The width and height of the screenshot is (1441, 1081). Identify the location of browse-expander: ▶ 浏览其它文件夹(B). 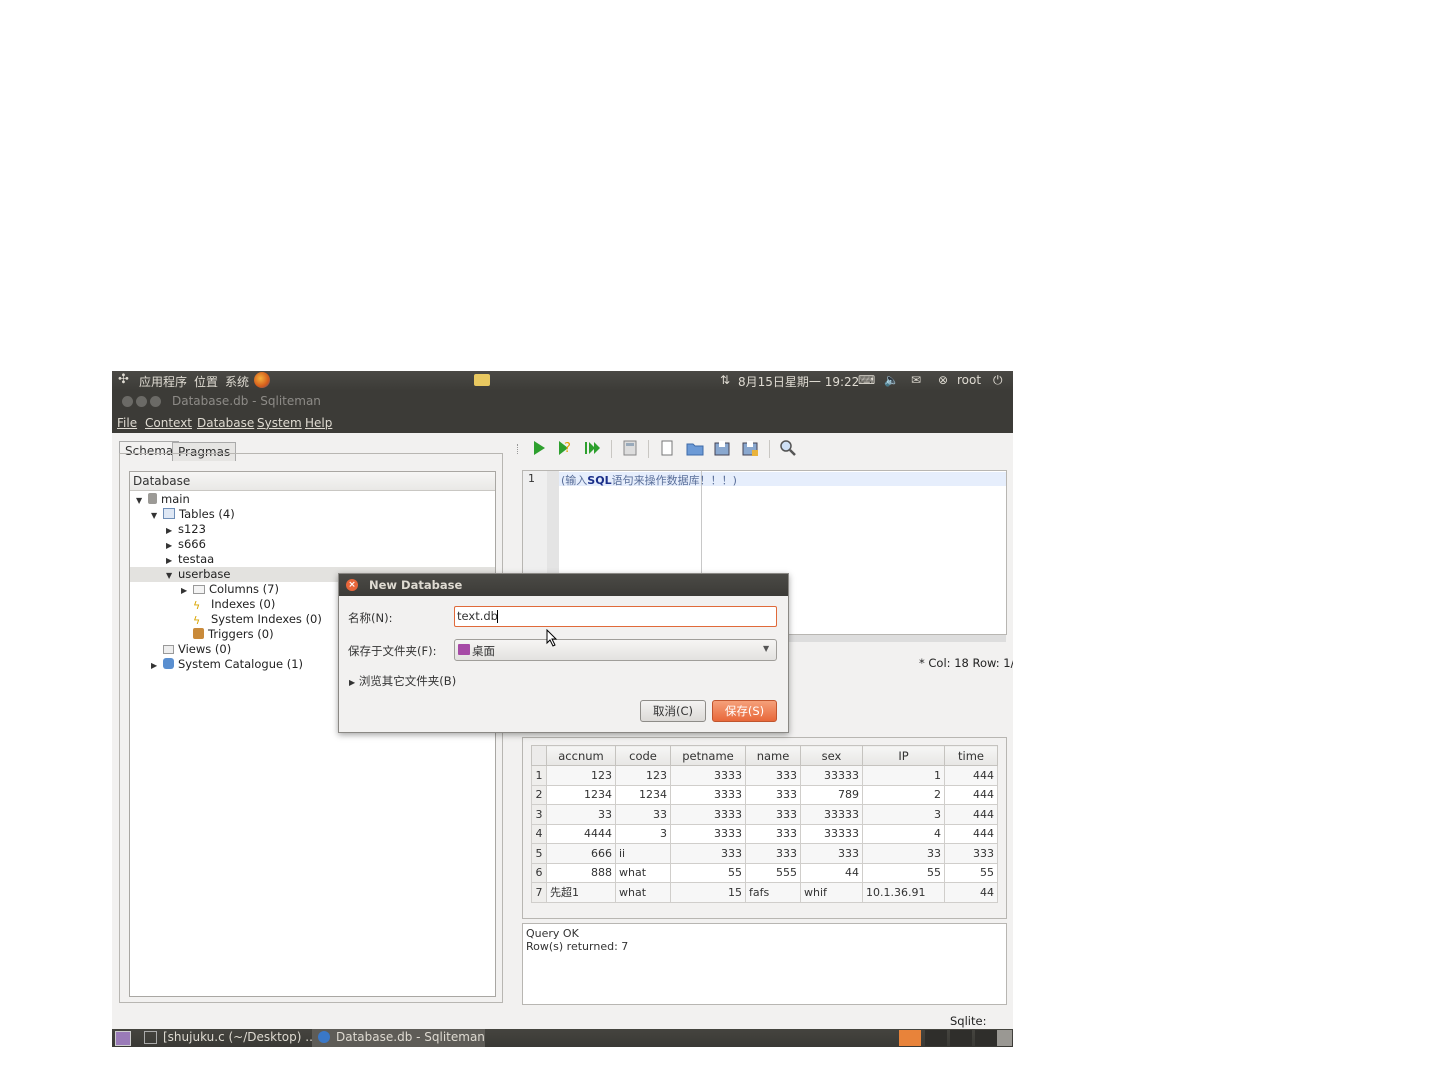
(402, 681).